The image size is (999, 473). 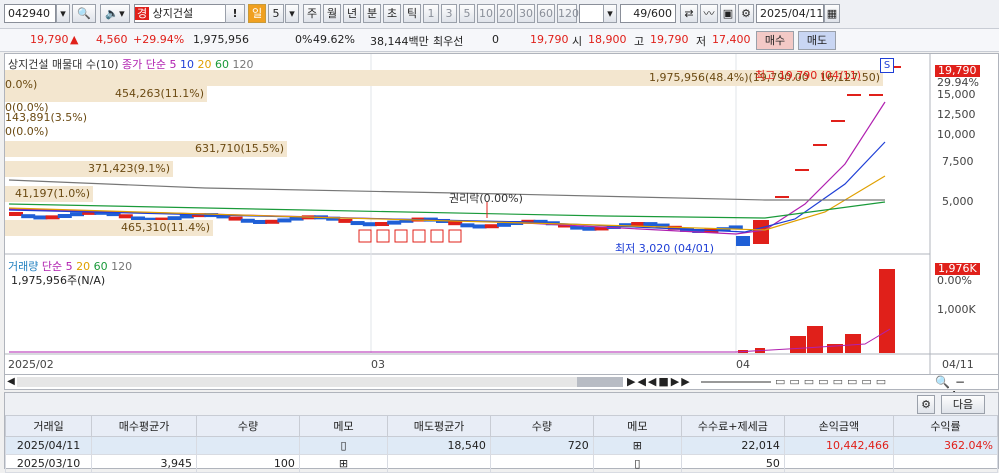 What do you see at coordinates (144, 426) in the screenshot?
I see `col-buy-avg: 매수평균가` at bounding box center [144, 426].